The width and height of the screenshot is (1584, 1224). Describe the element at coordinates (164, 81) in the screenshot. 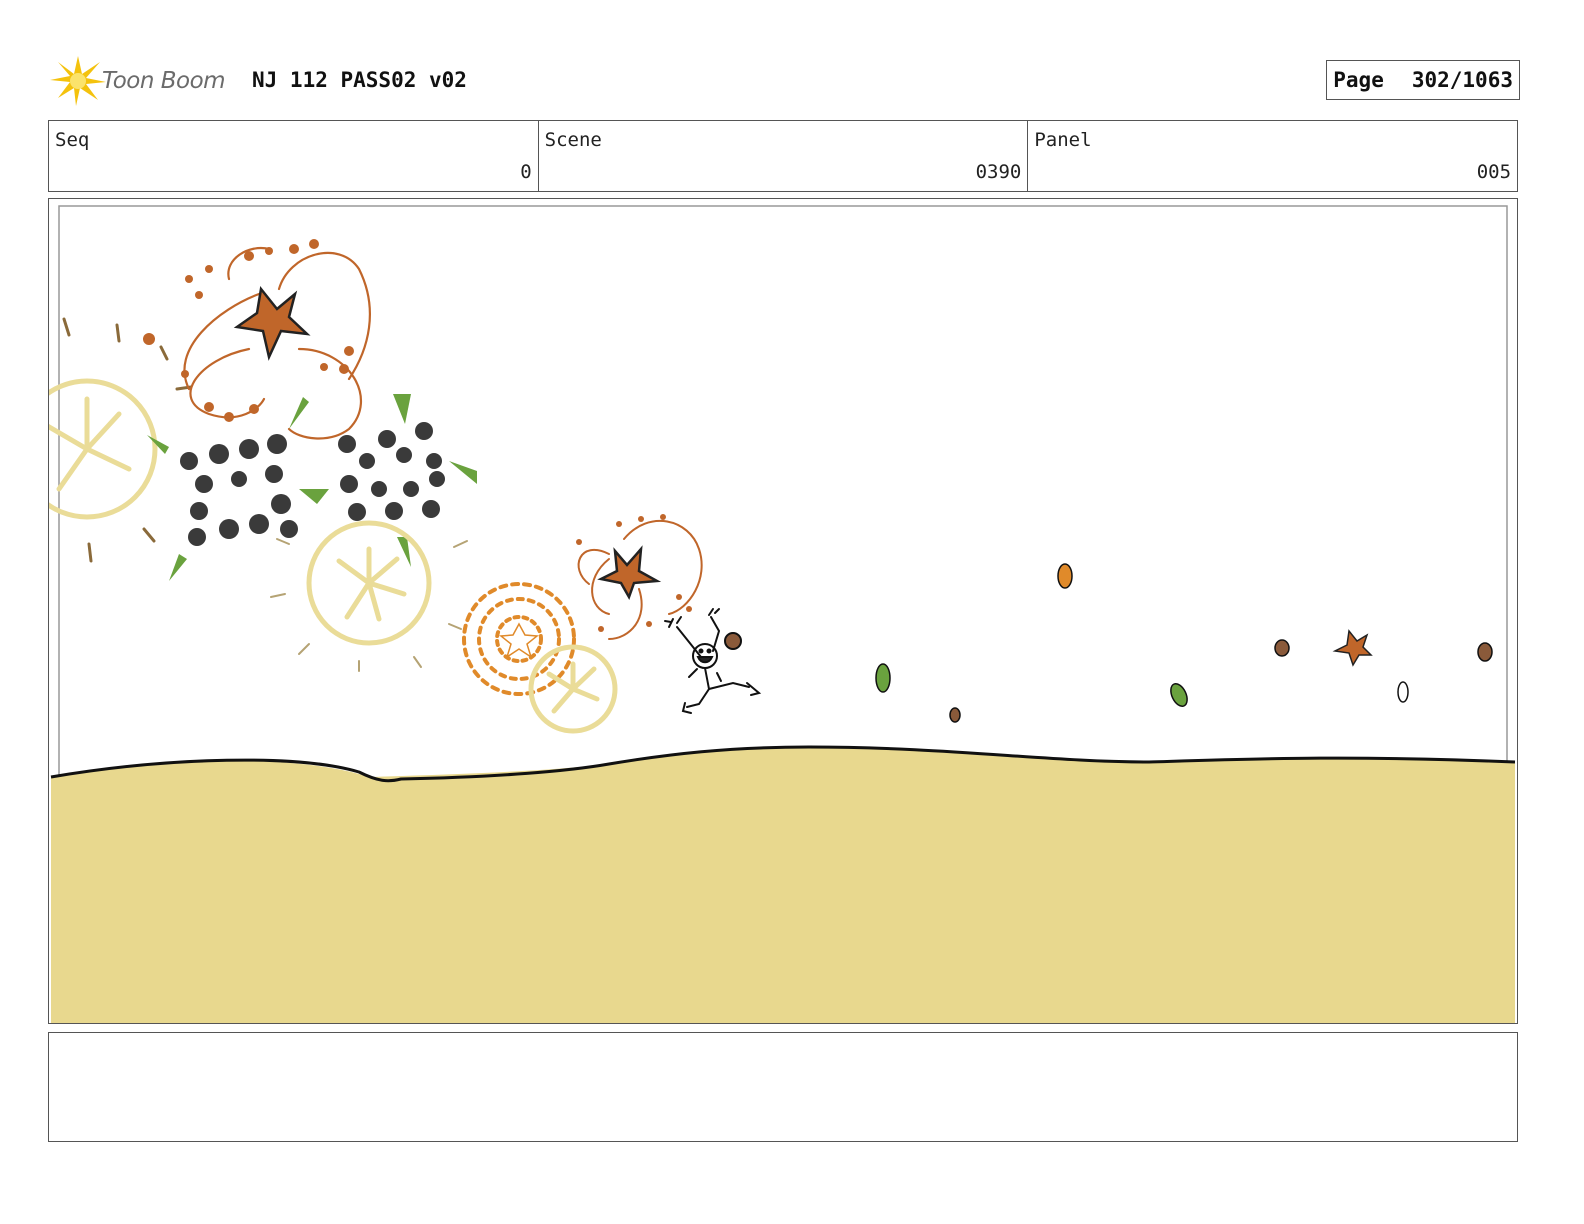

I see `logo-text: Toon Boom` at that location.